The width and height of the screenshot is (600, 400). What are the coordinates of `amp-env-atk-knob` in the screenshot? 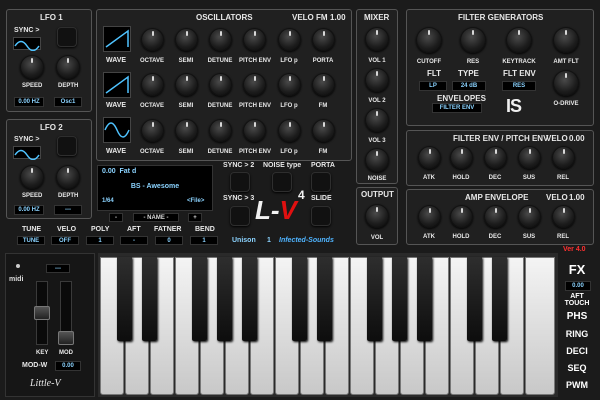 It's located at (429, 216).